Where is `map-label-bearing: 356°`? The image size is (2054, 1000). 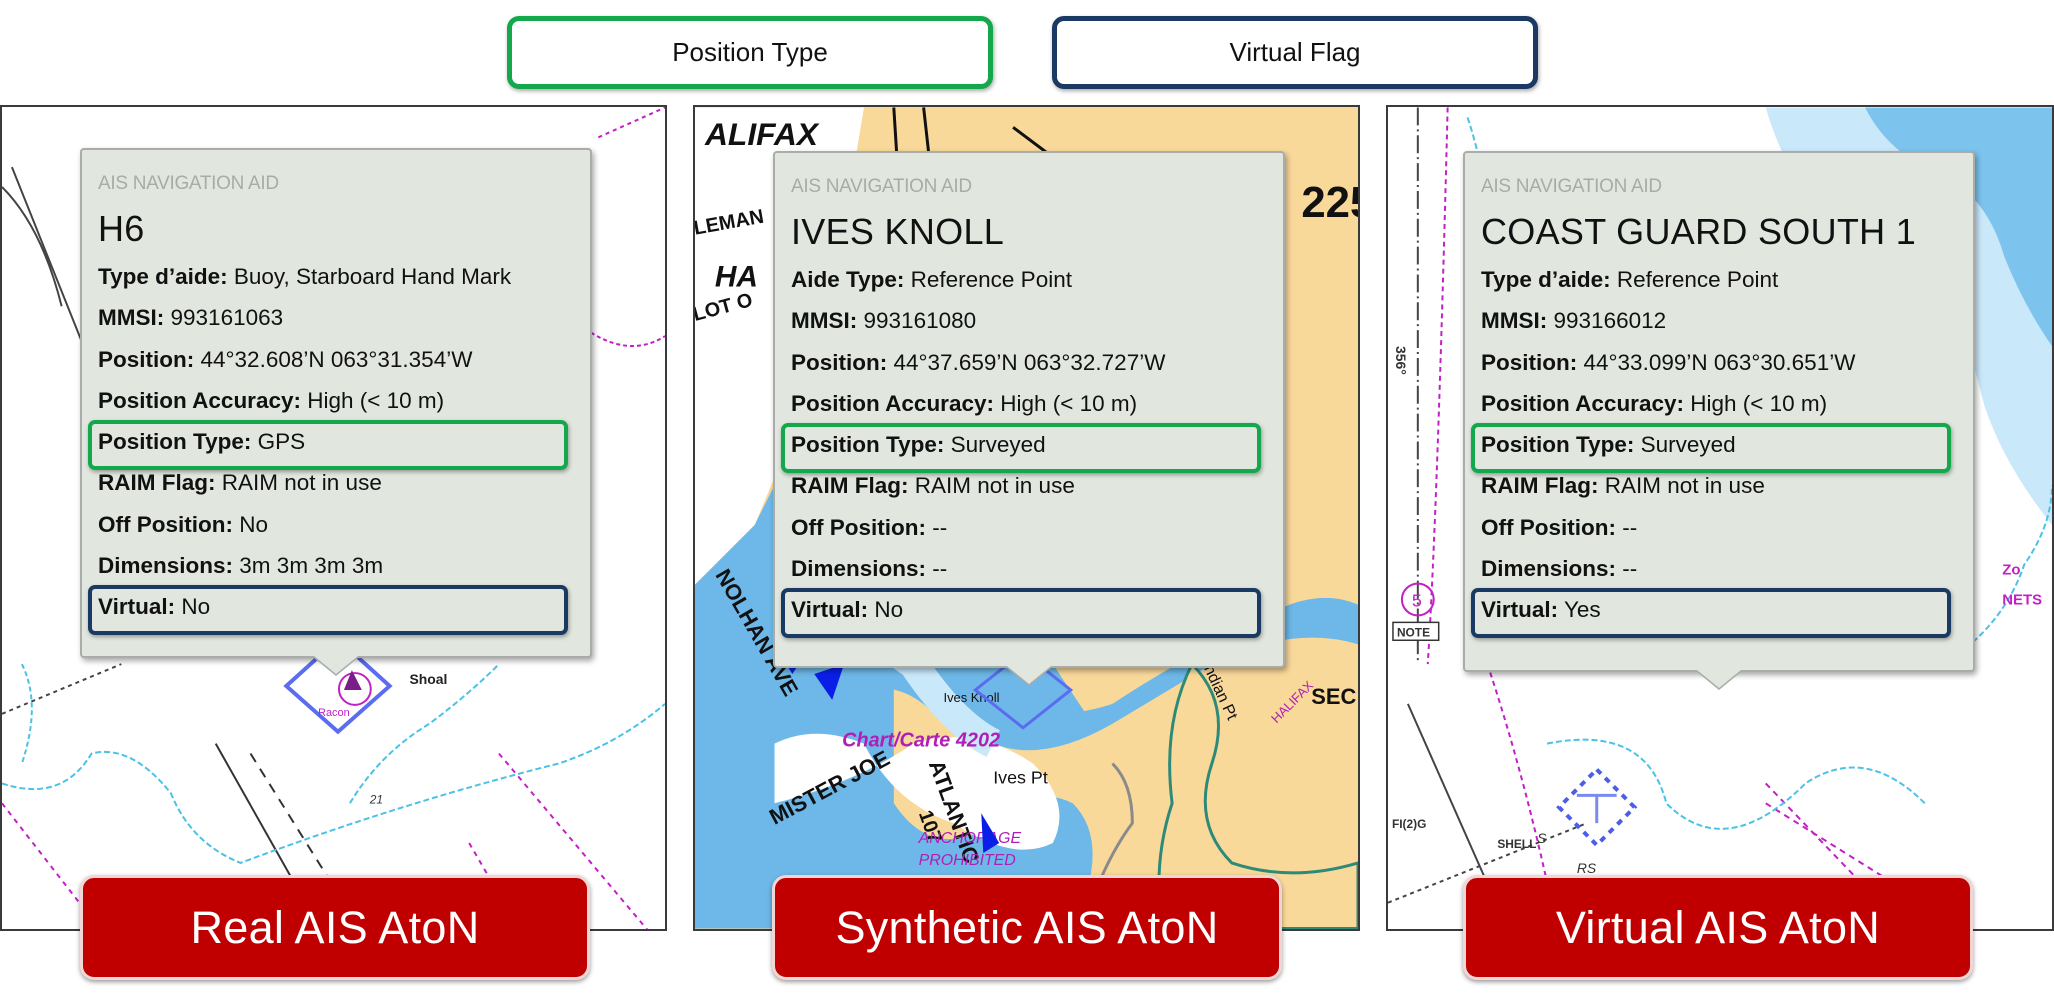 map-label-bearing: 356° is located at coordinates (1401, 360).